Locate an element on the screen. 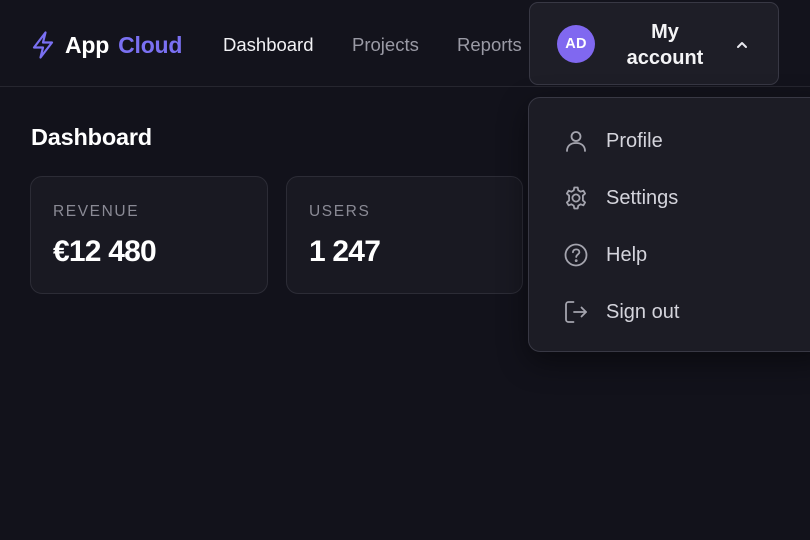 Image resolution: width=810 pixels, height=540 pixels. lightning-bolt-icon is located at coordinates (43, 45).